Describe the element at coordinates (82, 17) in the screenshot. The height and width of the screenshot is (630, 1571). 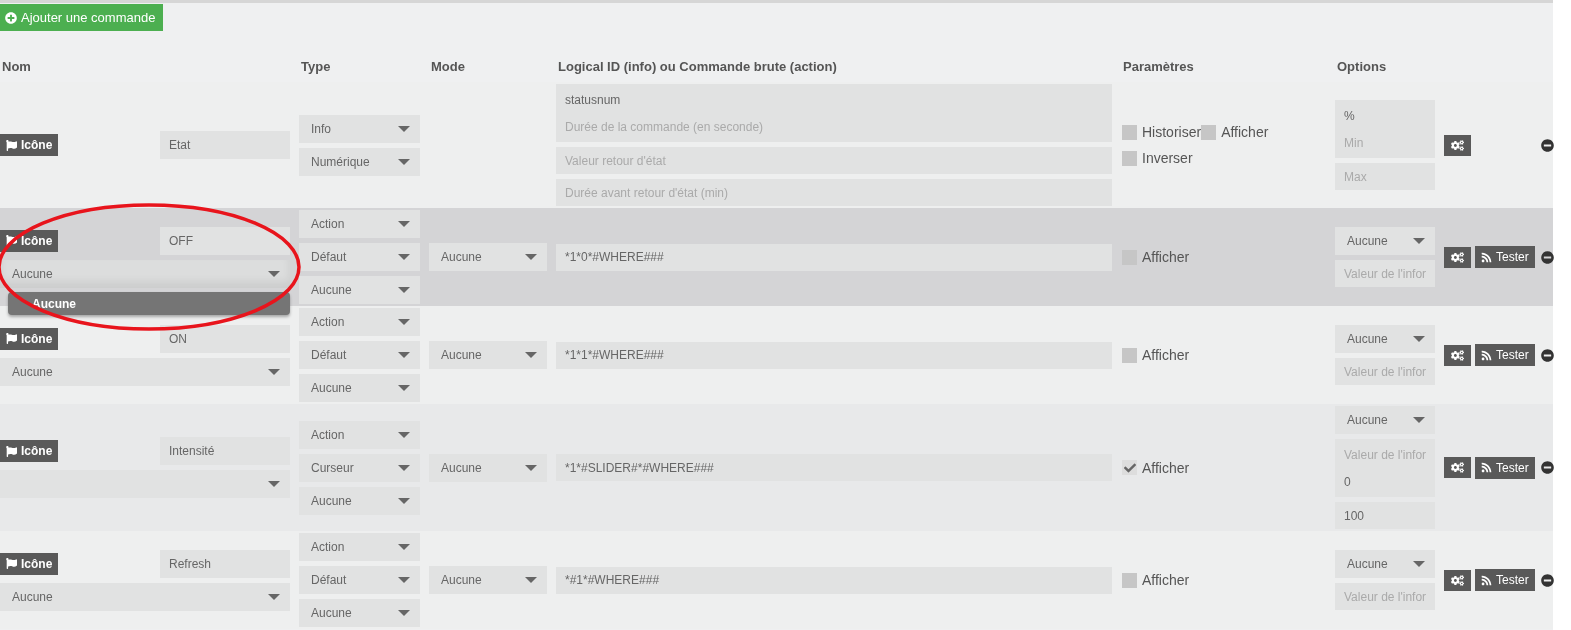
I see `add-command-button: Ajouter une commande` at that location.